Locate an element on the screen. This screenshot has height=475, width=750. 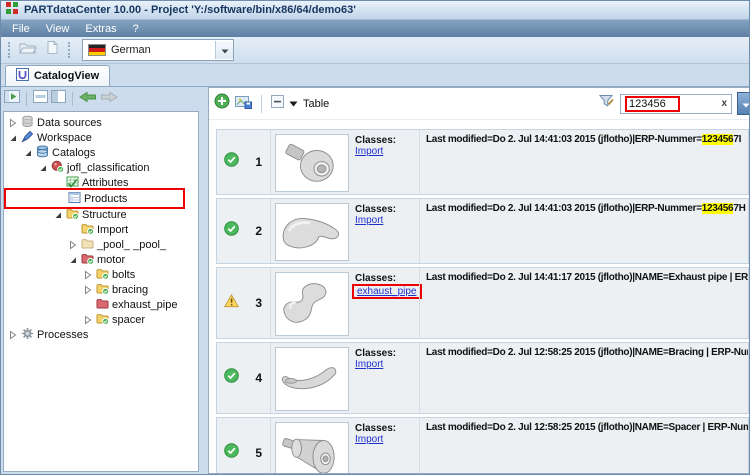
back-arrow-icon is located at coordinates (88, 99).